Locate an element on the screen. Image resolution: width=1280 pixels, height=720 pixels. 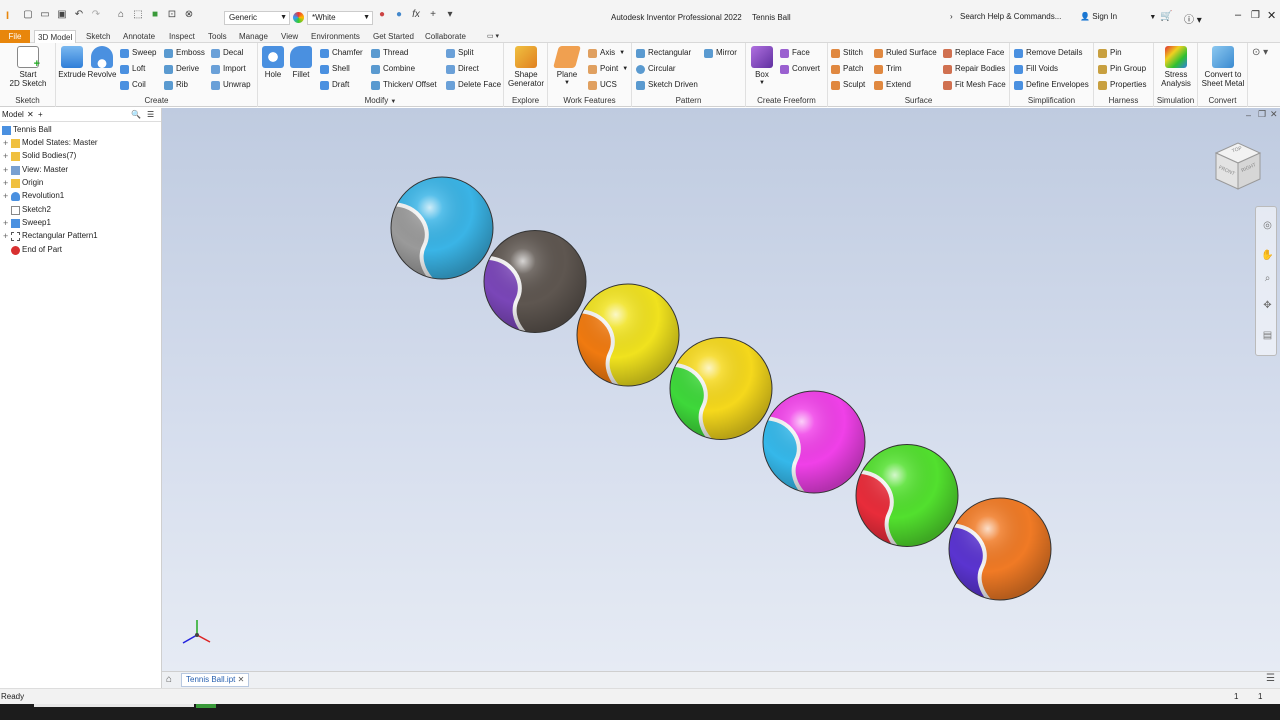
panel-label-modify: Modify ▼ is located at coordinates (380, 100).